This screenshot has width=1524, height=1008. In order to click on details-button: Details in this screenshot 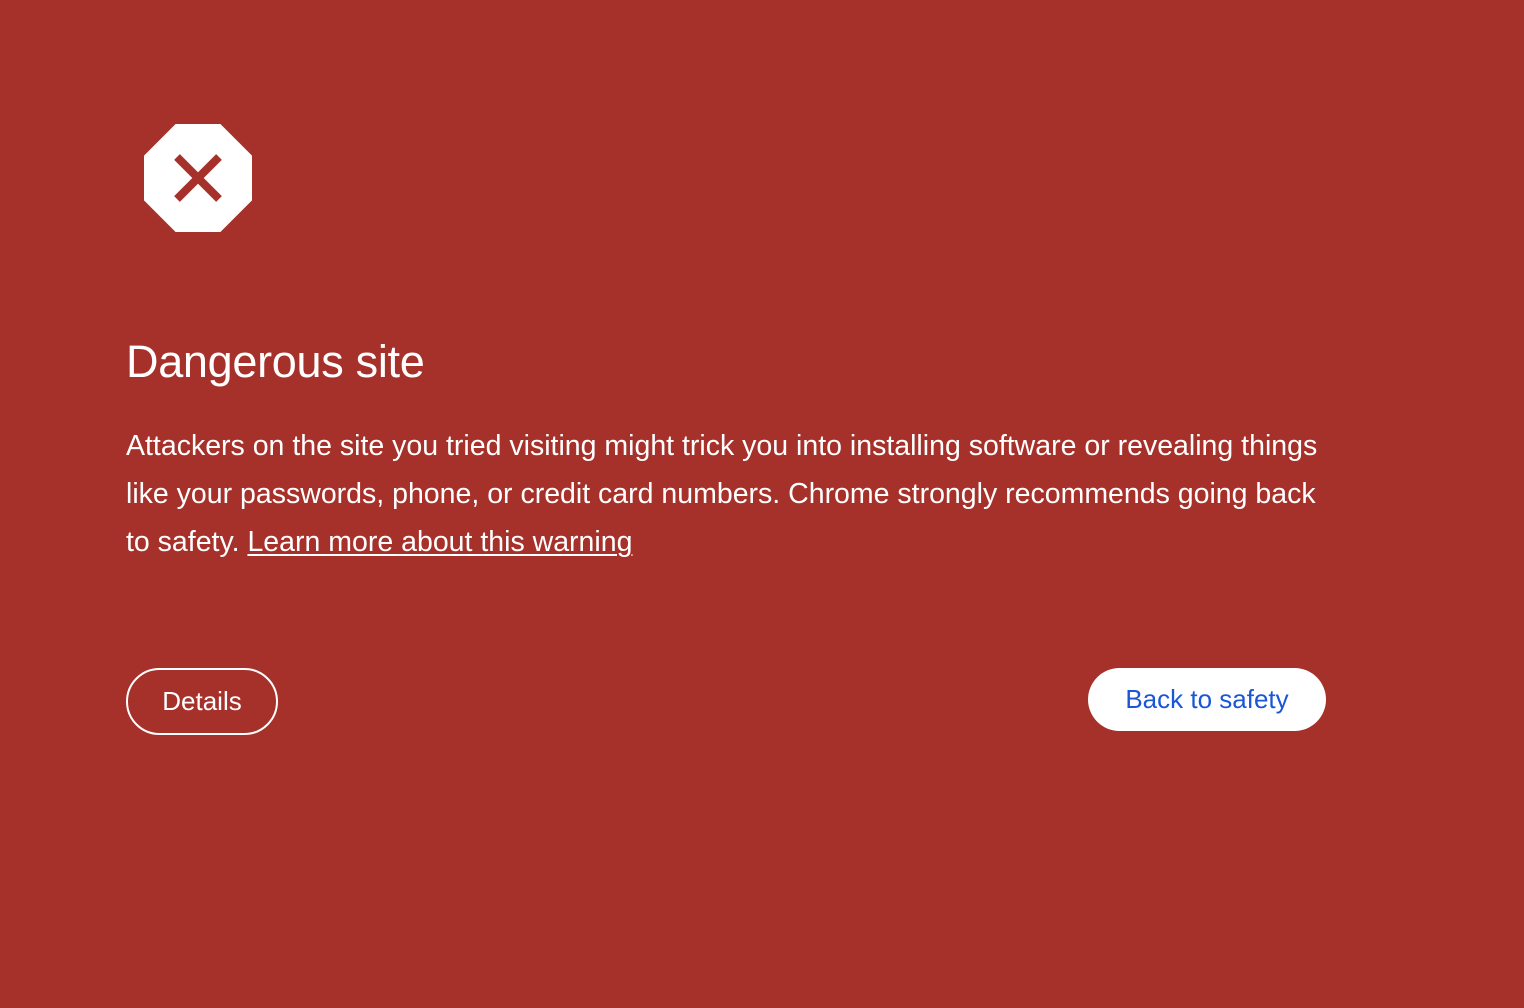, I will do `click(202, 701)`.